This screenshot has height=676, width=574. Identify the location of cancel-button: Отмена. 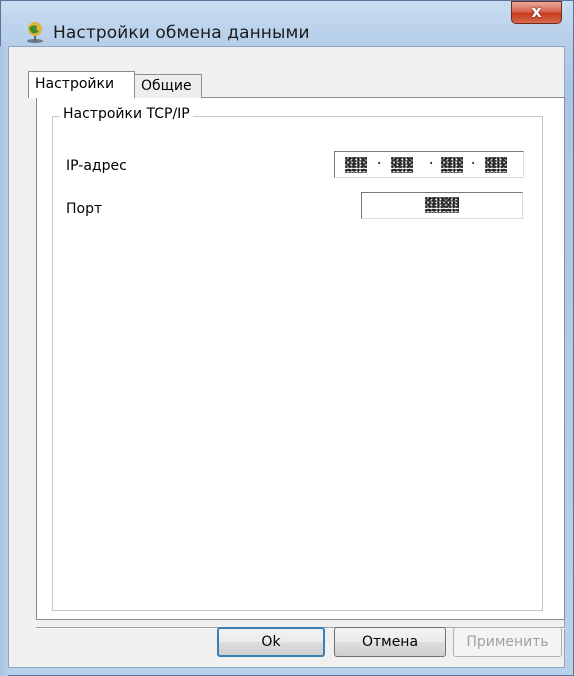
(390, 642).